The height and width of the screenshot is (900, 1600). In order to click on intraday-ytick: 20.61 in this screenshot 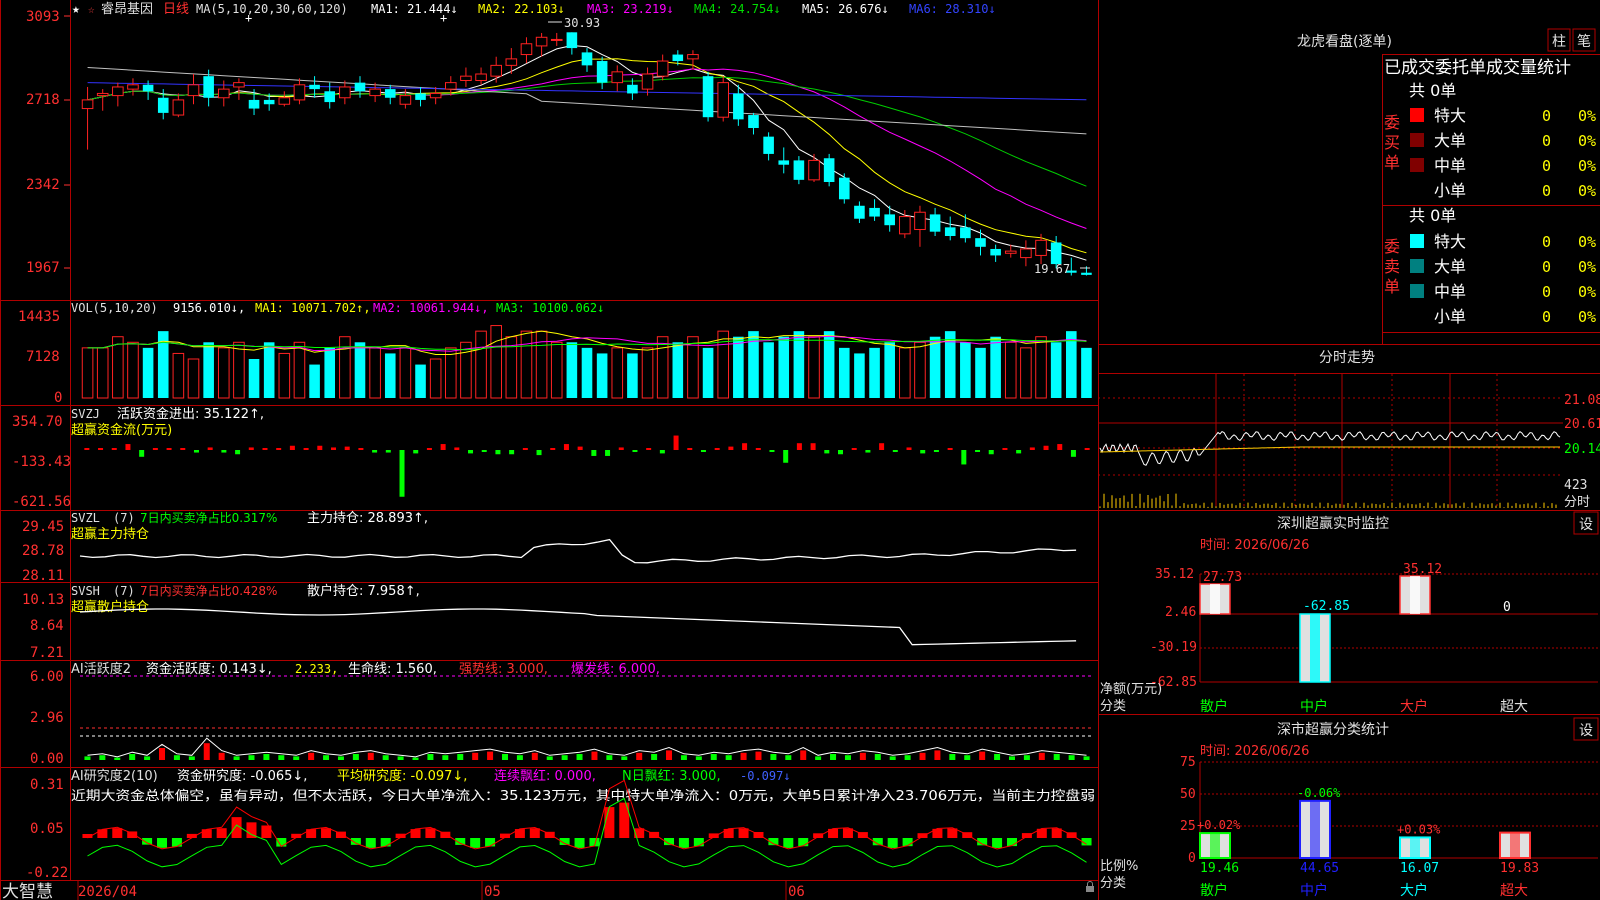, I will do `click(1582, 424)`.